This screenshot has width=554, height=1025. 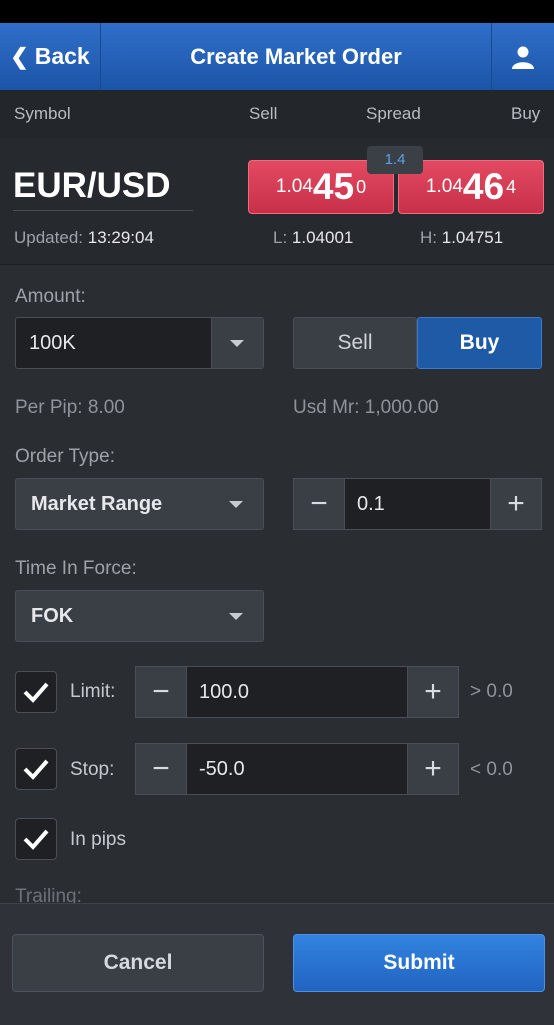 I want to click on buy-price-prefix: 1.04, so click(x=444, y=186).